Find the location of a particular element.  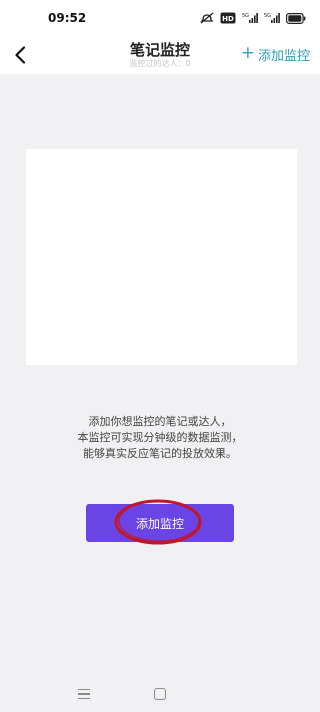

battery-icon is located at coordinates (296, 18).